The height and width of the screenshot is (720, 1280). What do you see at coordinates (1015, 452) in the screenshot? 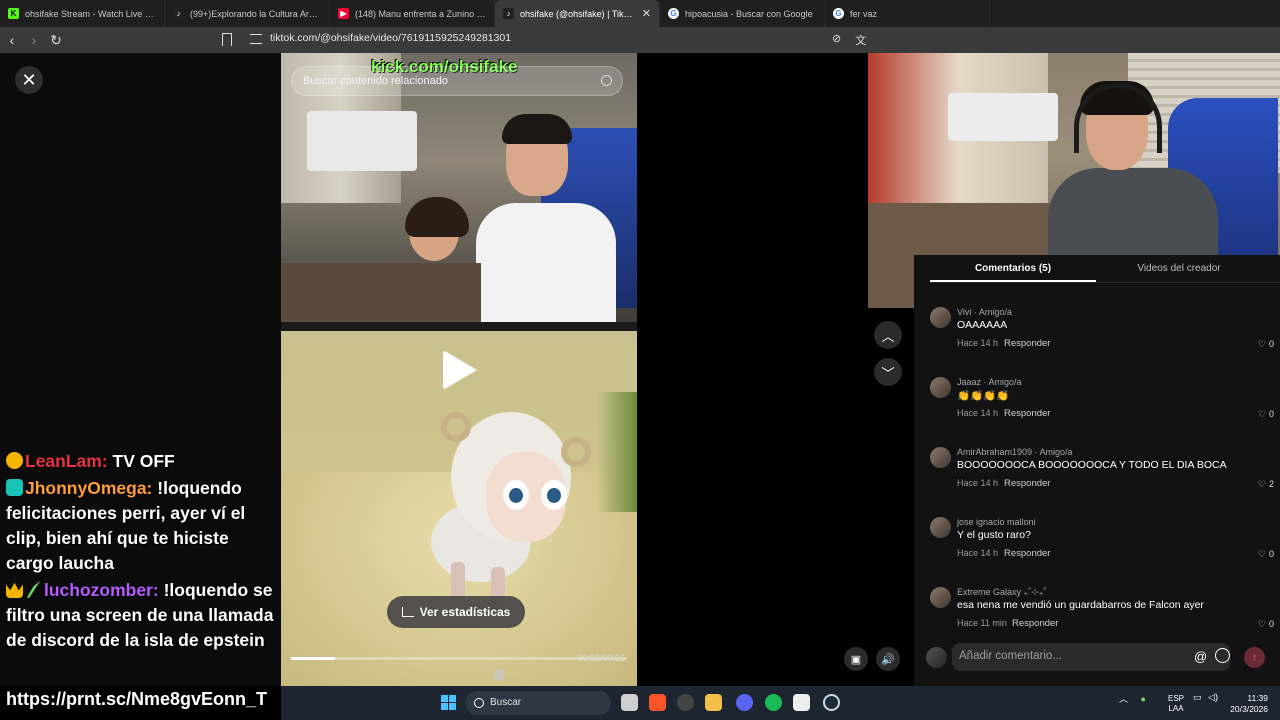
I see `comment-author: AmirAbraham1909 · Amigo/a` at bounding box center [1015, 452].